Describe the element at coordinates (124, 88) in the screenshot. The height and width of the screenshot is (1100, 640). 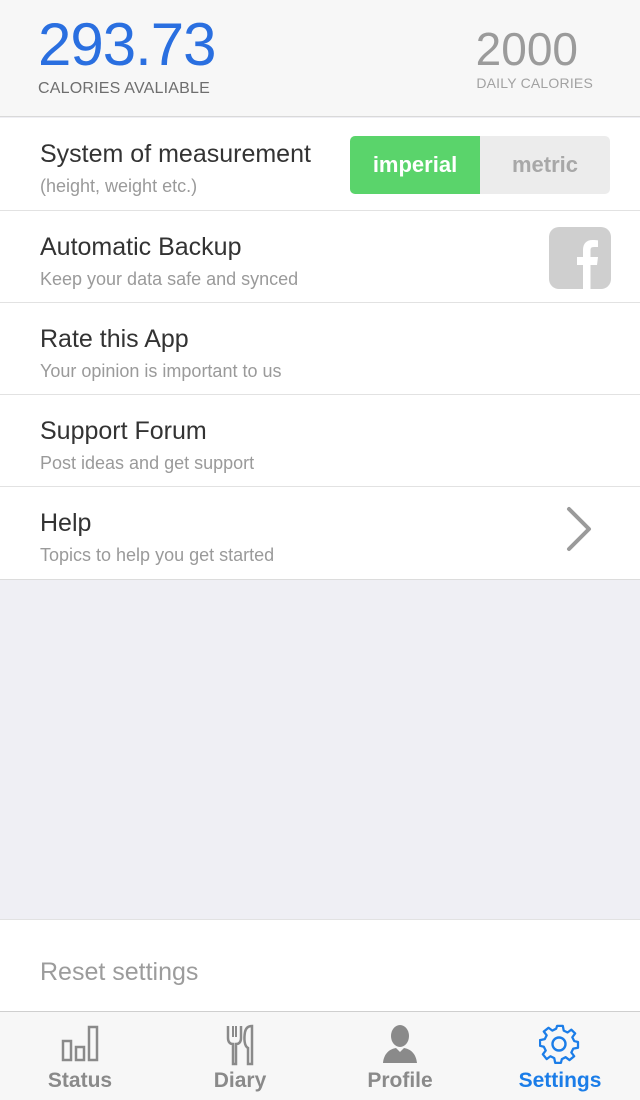
I see `calories-available-label: CALORIES AVALIABLE` at that location.